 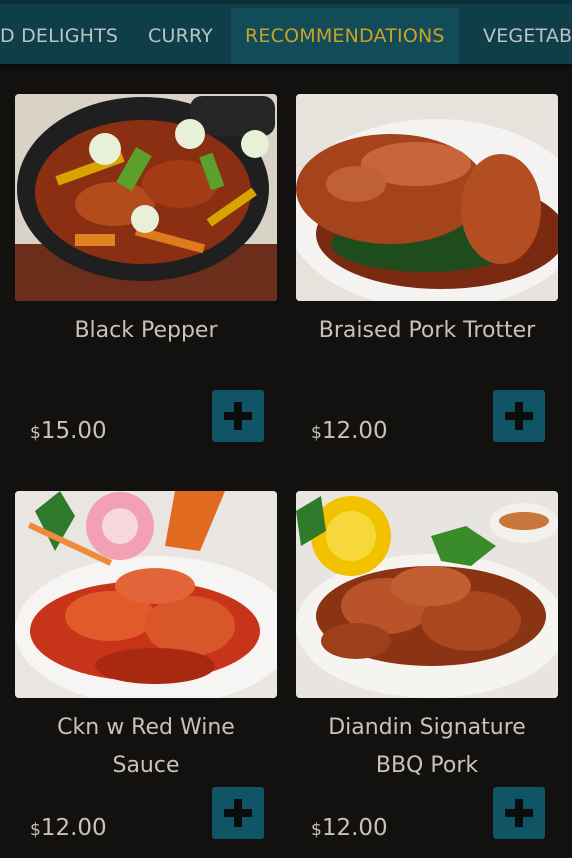 What do you see at coordinates (146, 747) in the screenshot?
I see `dish-name: Ckn w Red Wine Sauce` at bounding box center [146, 747].